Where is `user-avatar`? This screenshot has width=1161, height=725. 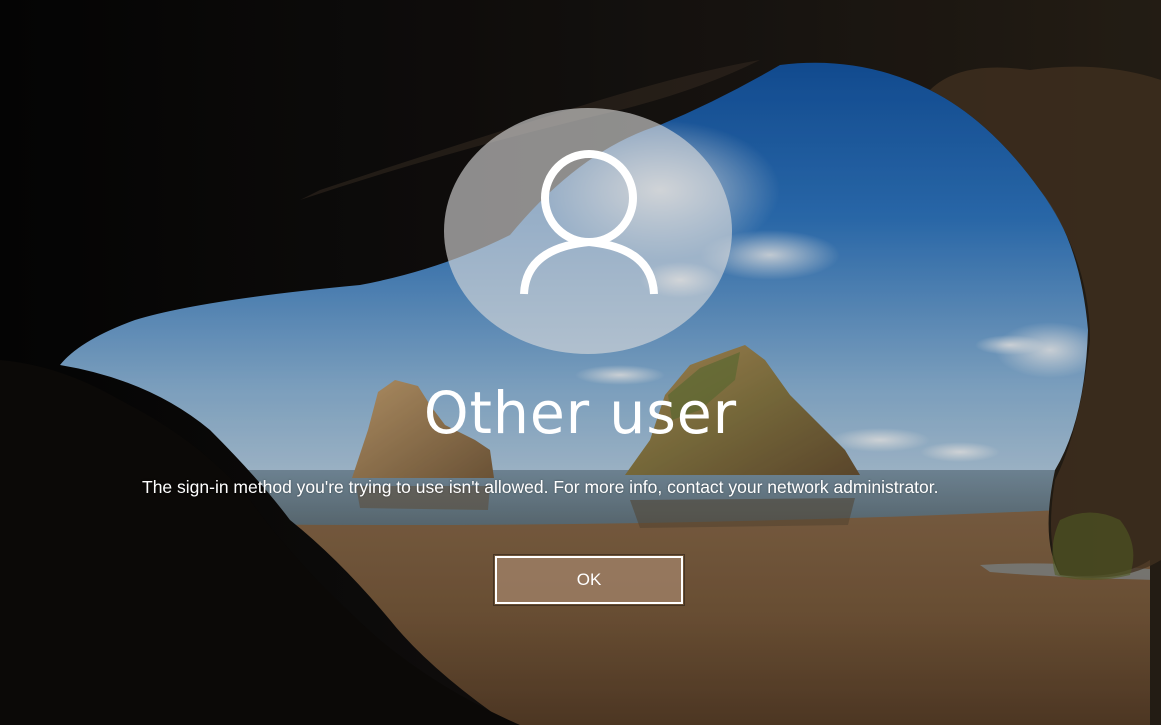
user-avatar is located at coordinates (588, 231).